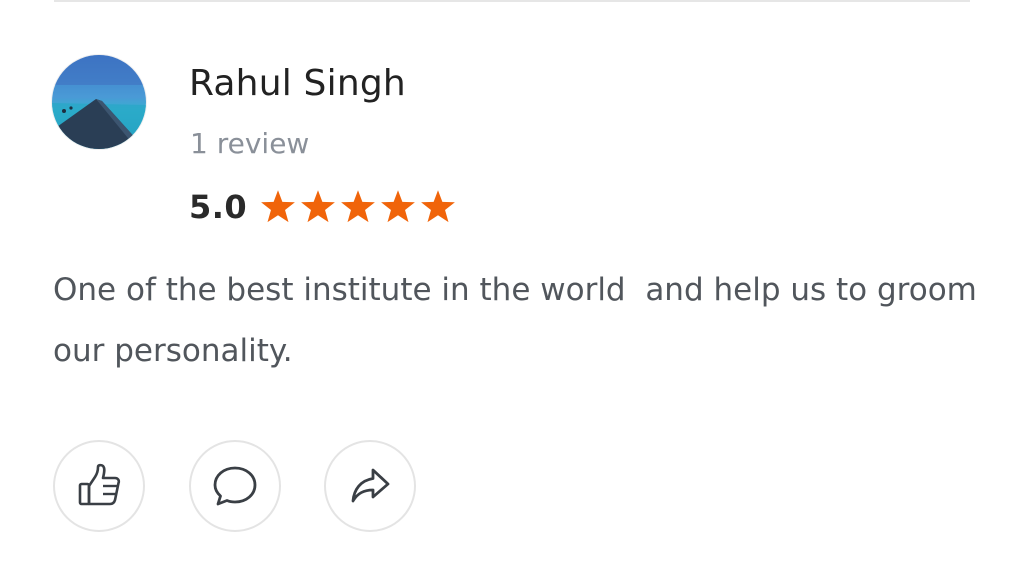 This screenshot has height=576, width=1024. I want to click on like-button, so click(99, 486).